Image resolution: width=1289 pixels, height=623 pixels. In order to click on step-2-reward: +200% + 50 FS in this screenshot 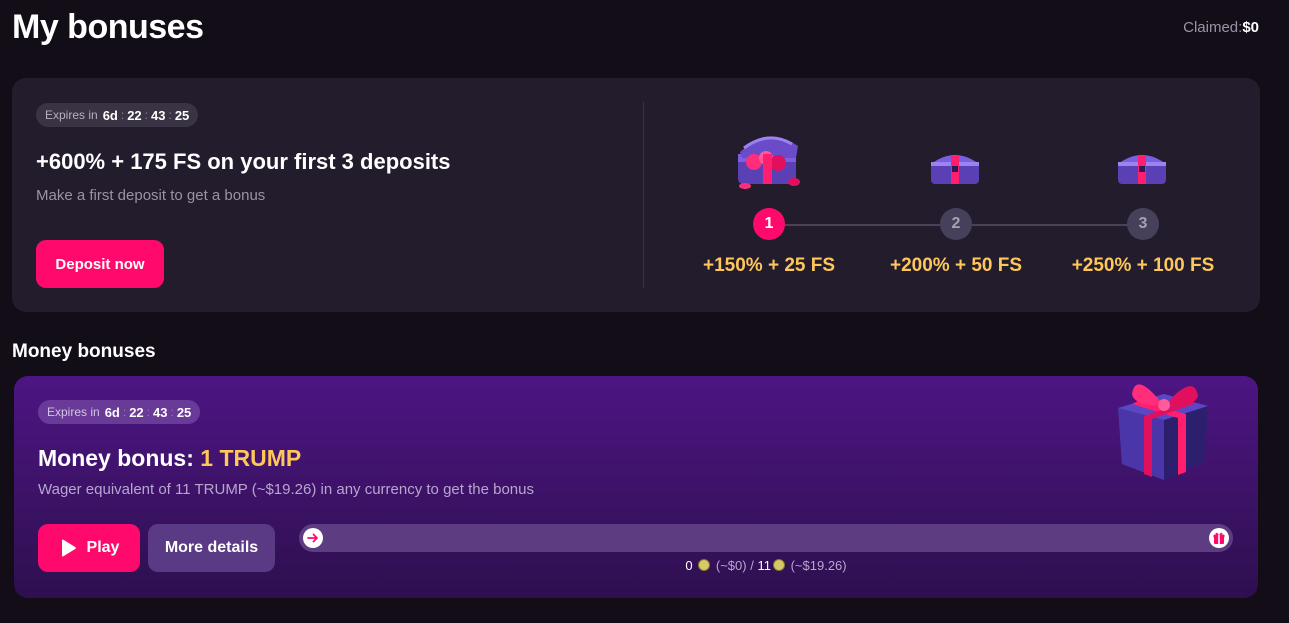, I will do `click(956, 265)`.